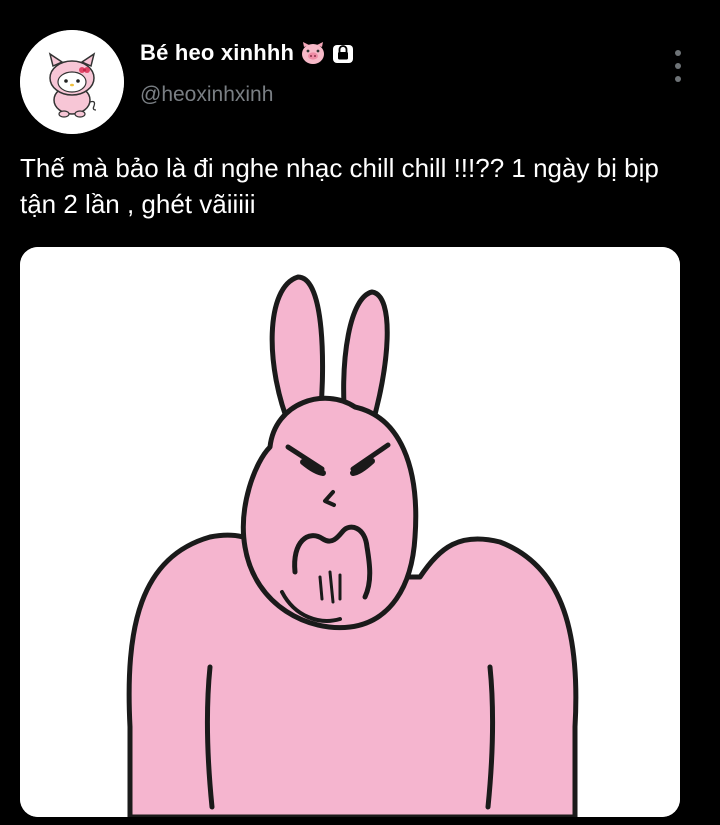  Describe the element at coordinates (313, 53) in the screenshot. I see `pig-face-icon` at that location.